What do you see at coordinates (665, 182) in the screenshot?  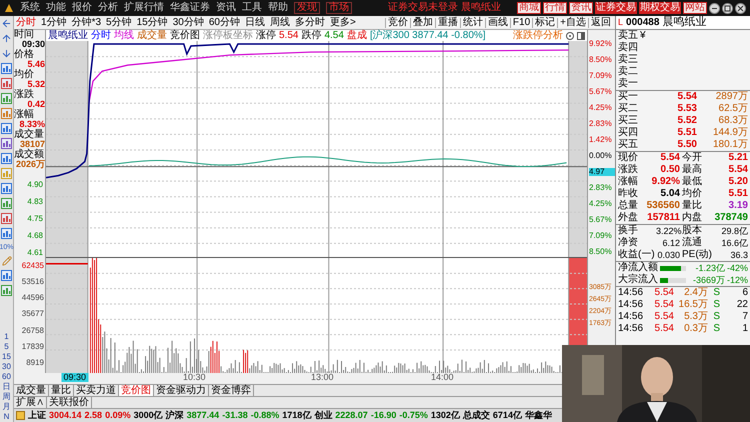 I see `stat-value: 9.92%` at bounding box center [665, 182].